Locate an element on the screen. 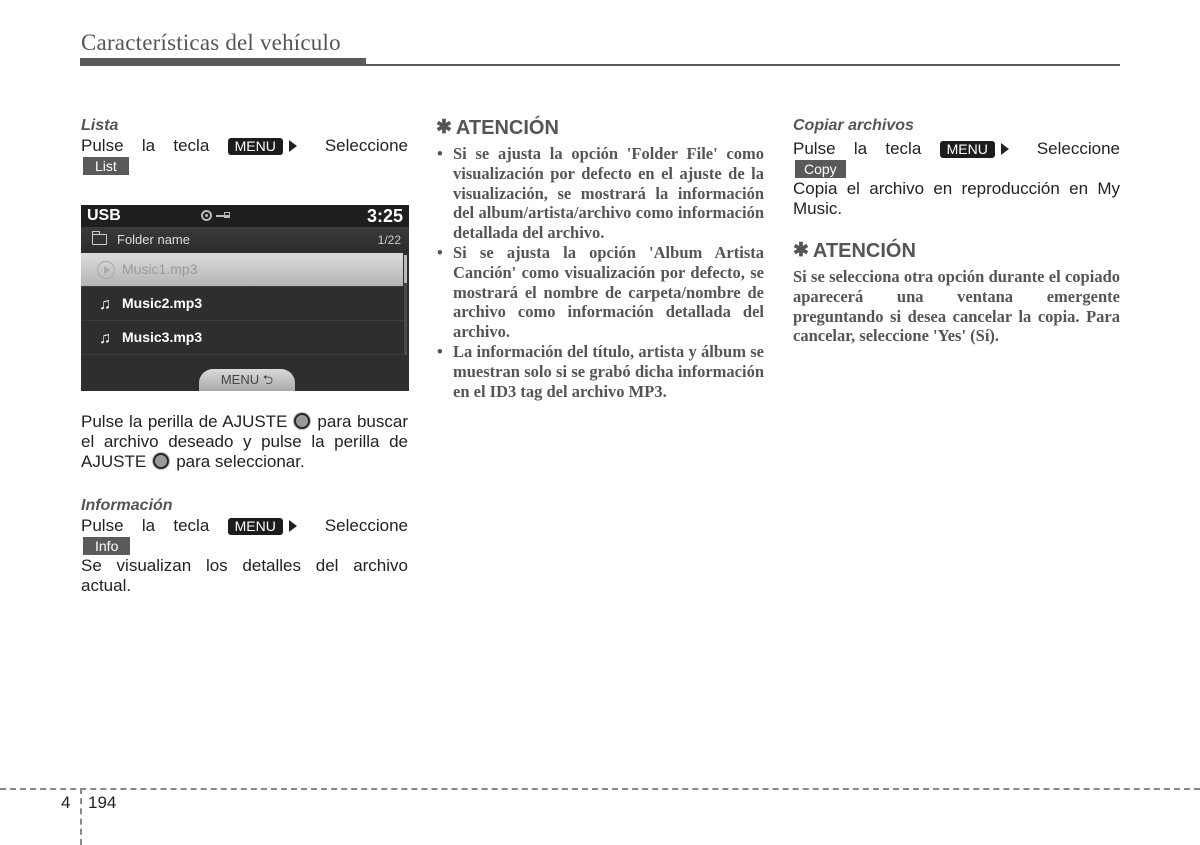  track-row: ♫ Music3.mp3 is located at coordinates (242, 338).